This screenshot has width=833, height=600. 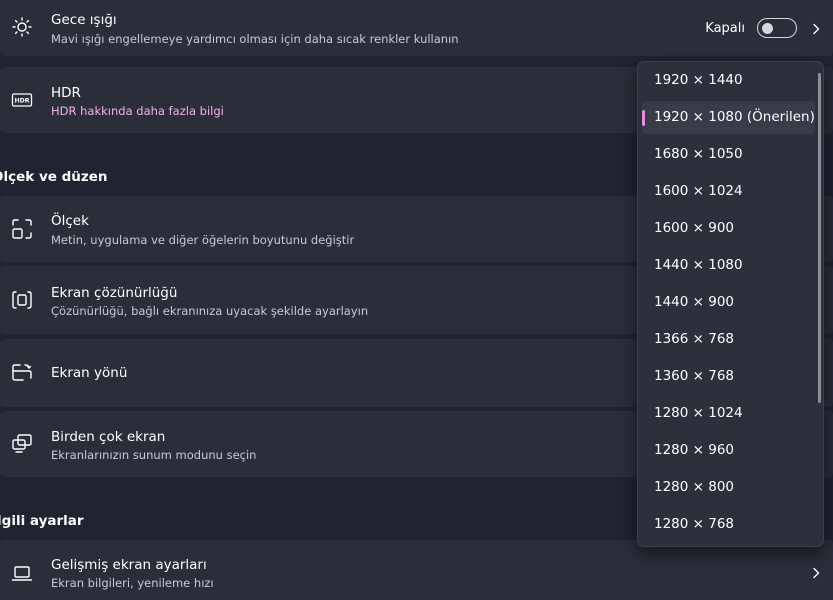 I want to click on resolution-option-label: 1360 × 768, so click(x=694, y=376).